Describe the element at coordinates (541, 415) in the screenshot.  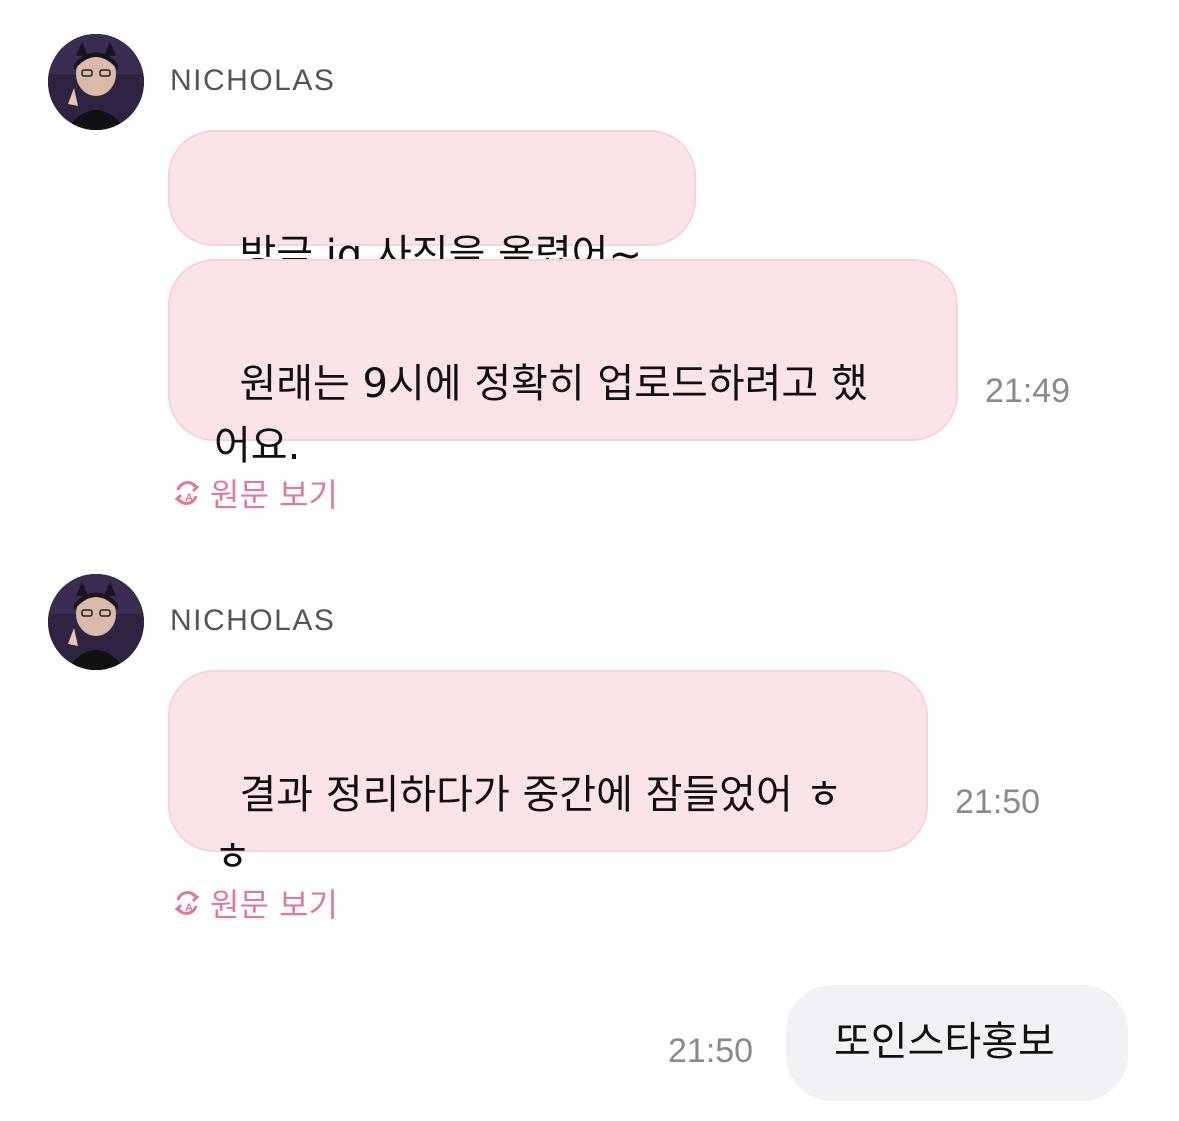
I see `message-text: 원래는 9시에 정확히 업로드하려고 했 어요.` at that location.